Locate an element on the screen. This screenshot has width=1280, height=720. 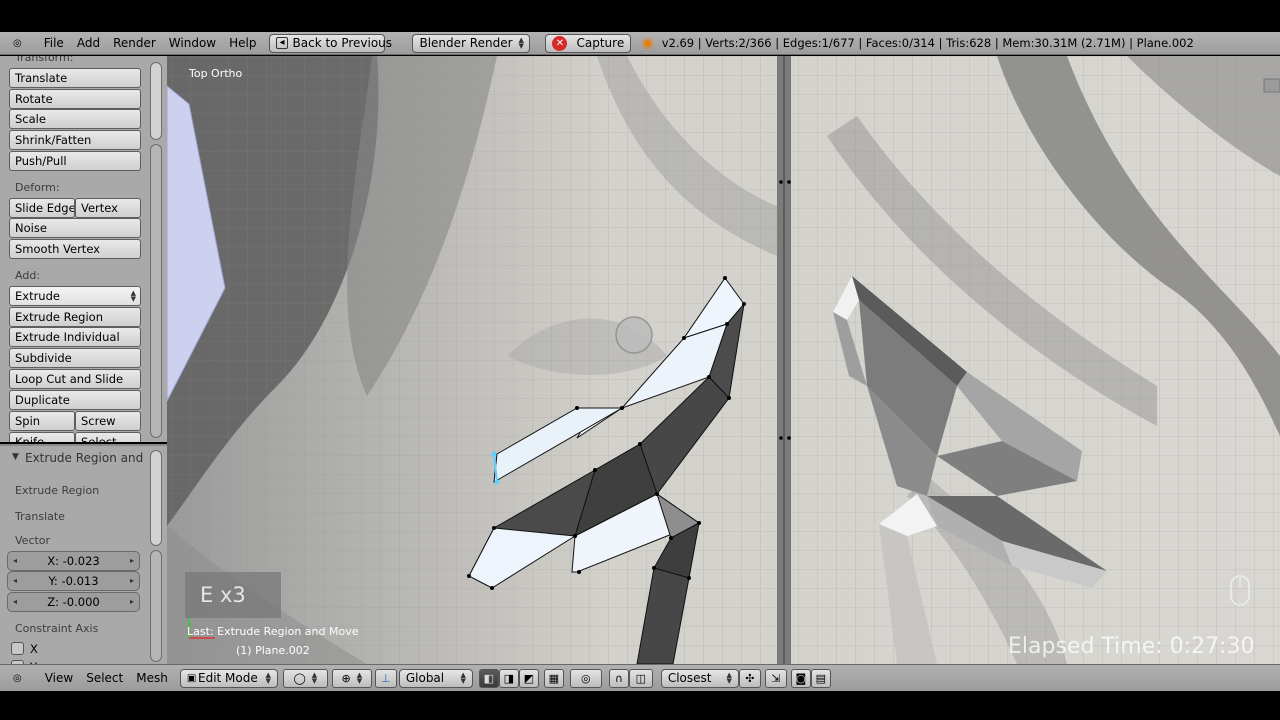
tool-shelf-scrollbar is located at coordinates (156, 101).